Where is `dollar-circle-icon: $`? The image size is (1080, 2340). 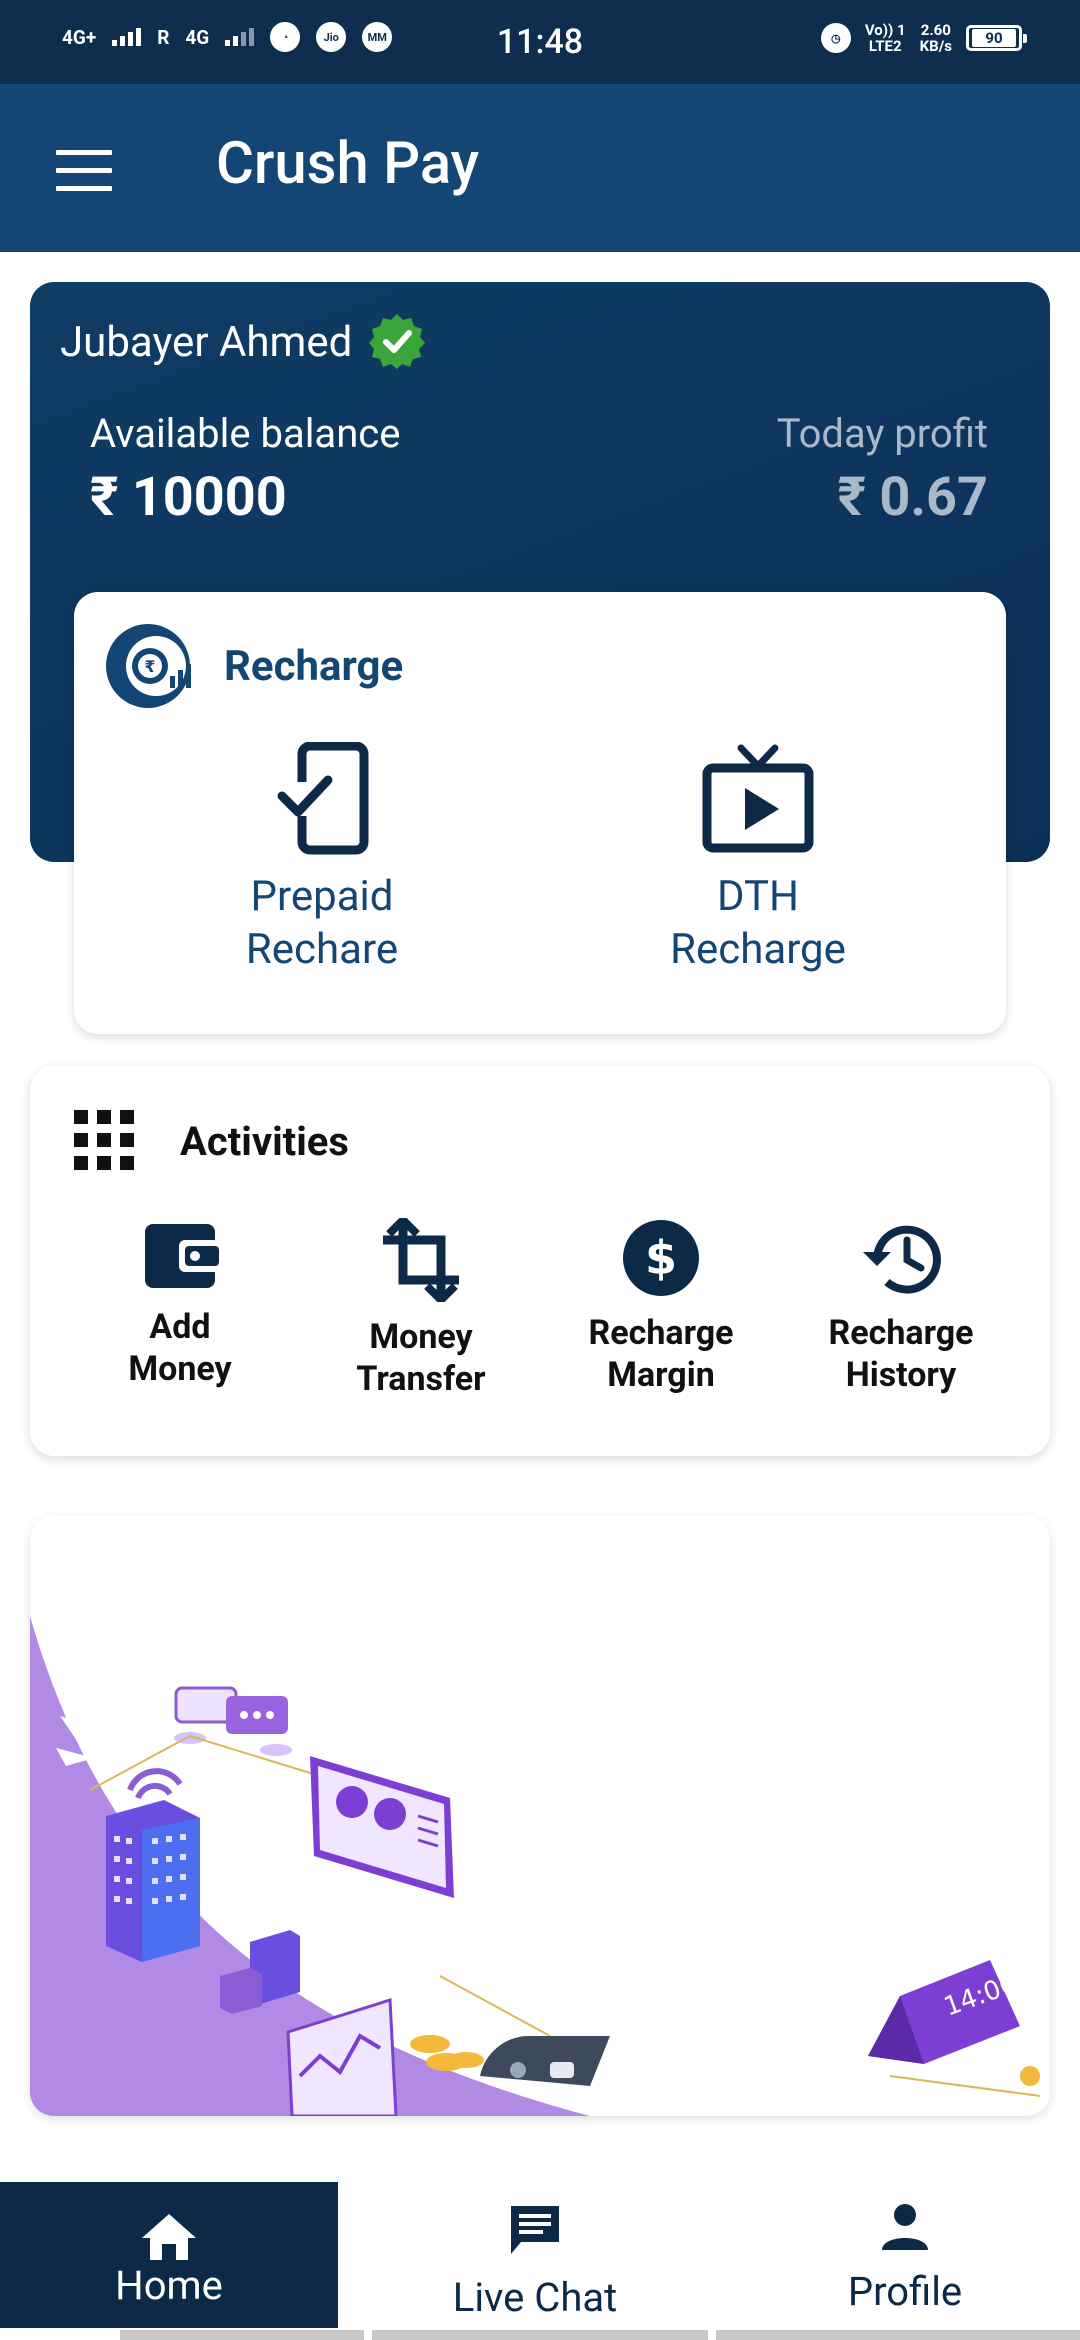 dollar-circle-icon: $ is located at coordinates (661, 1258).